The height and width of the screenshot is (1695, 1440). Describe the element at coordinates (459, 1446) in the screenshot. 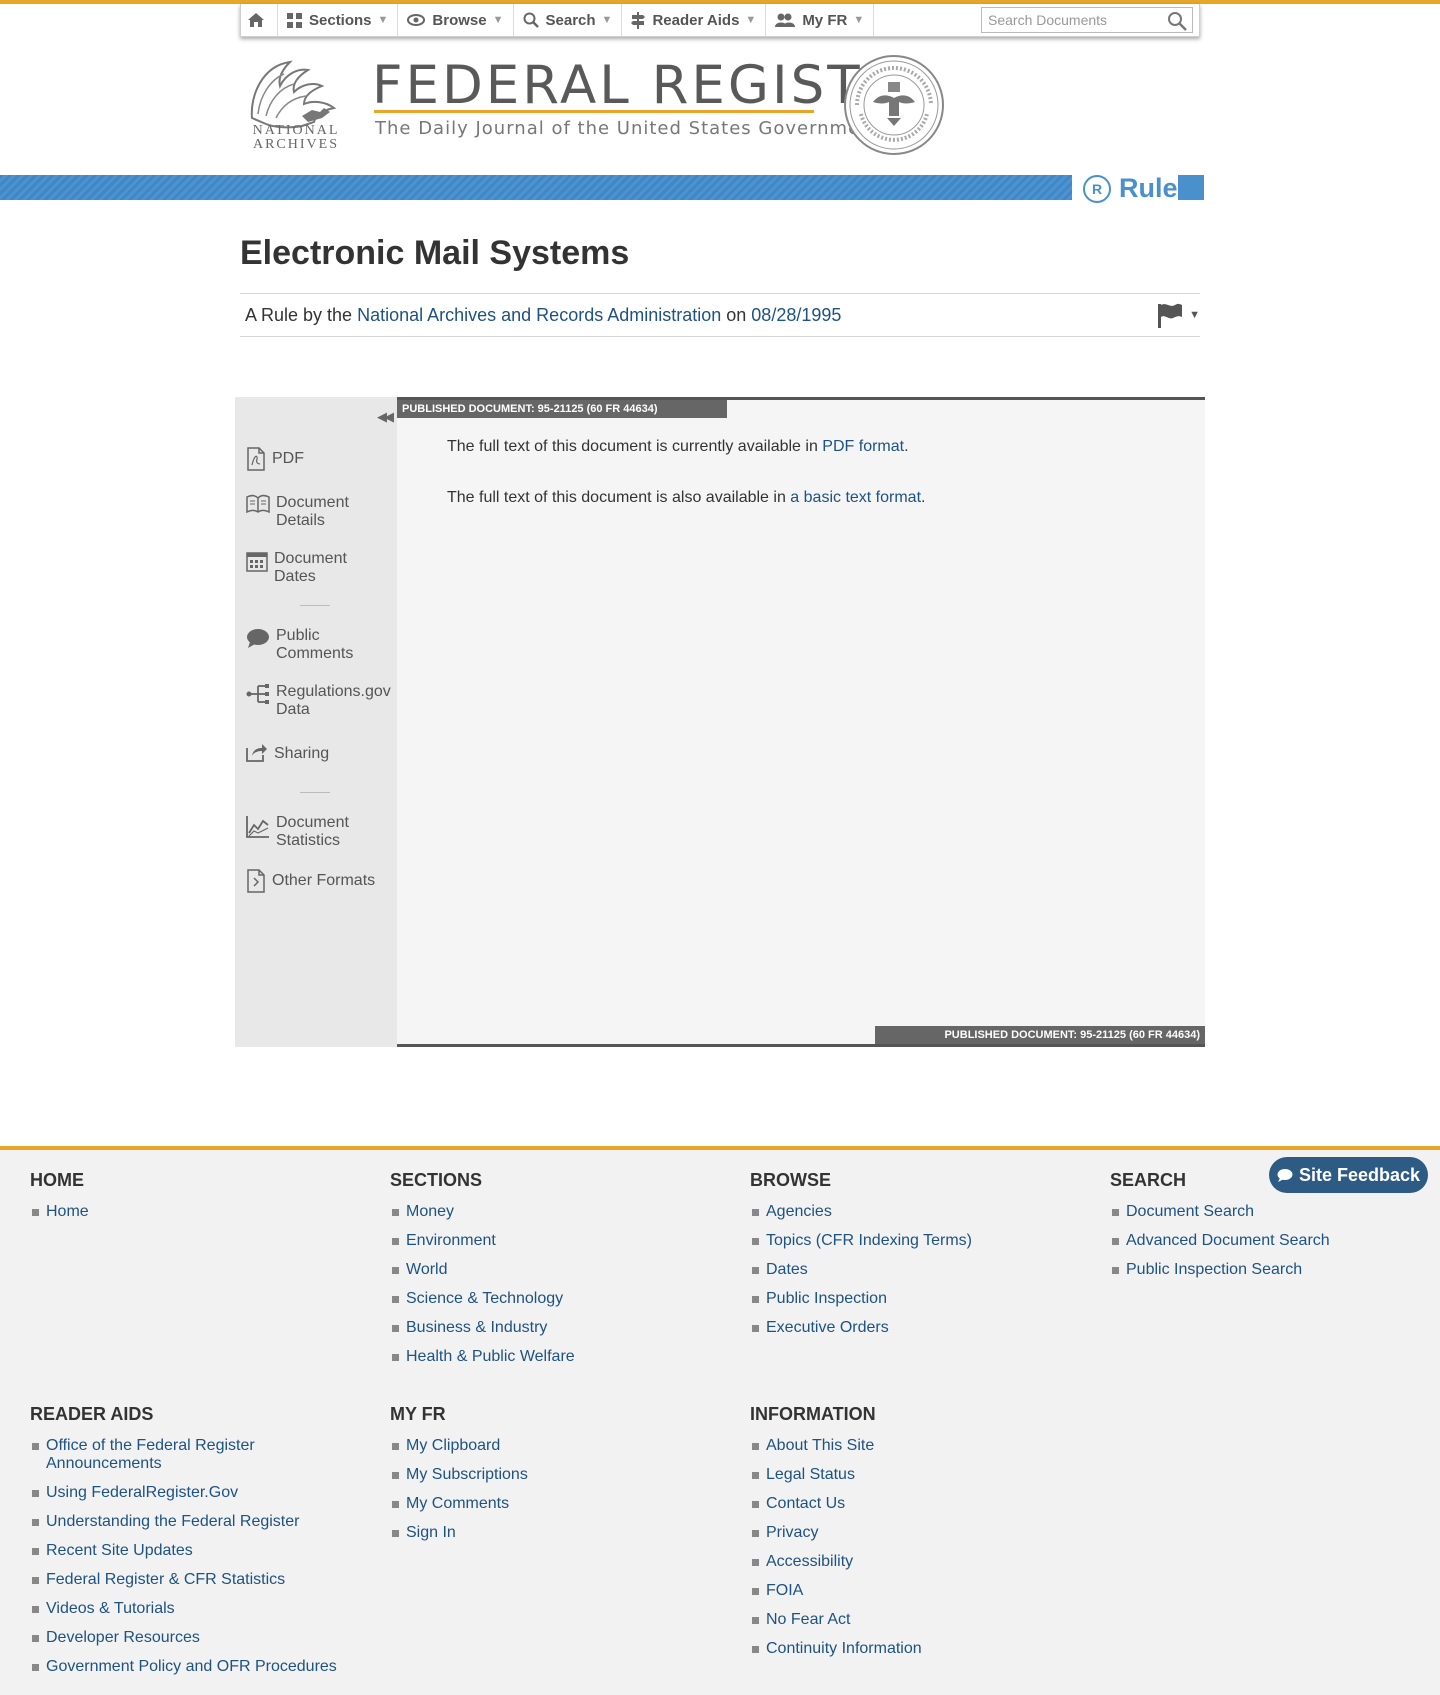

I see `footer-link: My Clipboard` at that location.